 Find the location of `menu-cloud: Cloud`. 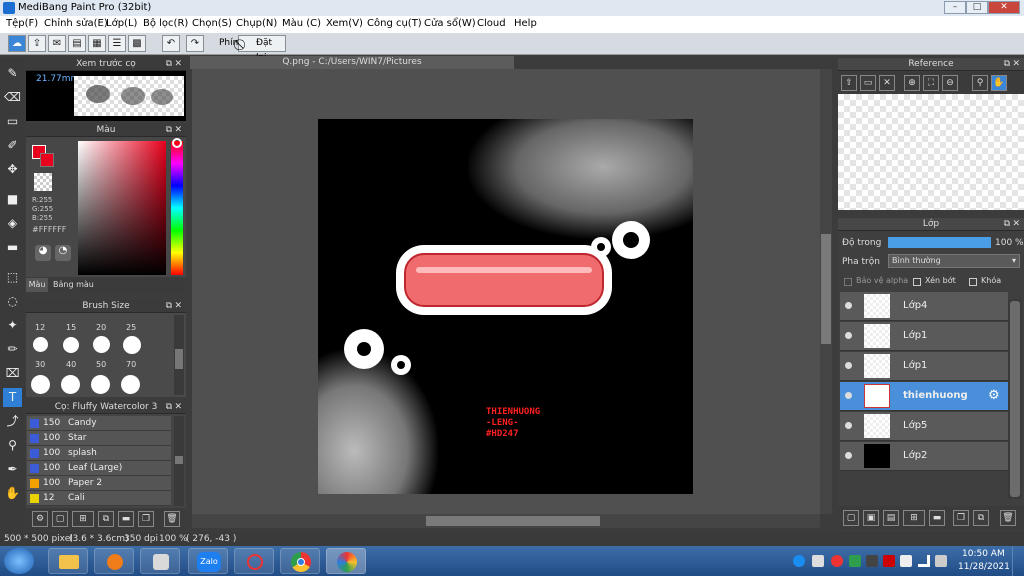

menu-cloud: Cloud is located at coordinates (491, 23).